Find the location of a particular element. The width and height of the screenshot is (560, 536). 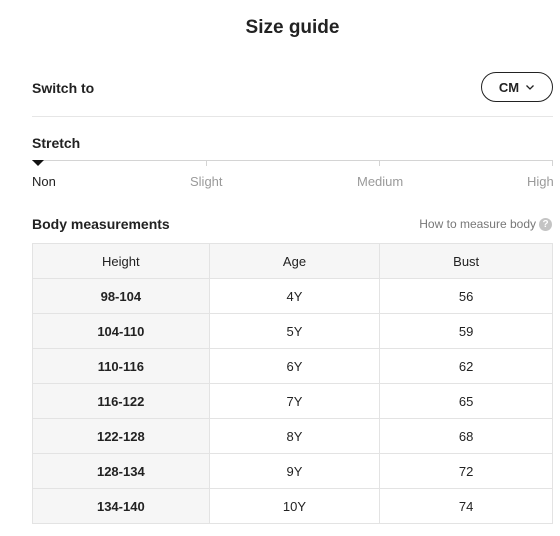

bust-cell: 65 is located at coordinates (466, 401).